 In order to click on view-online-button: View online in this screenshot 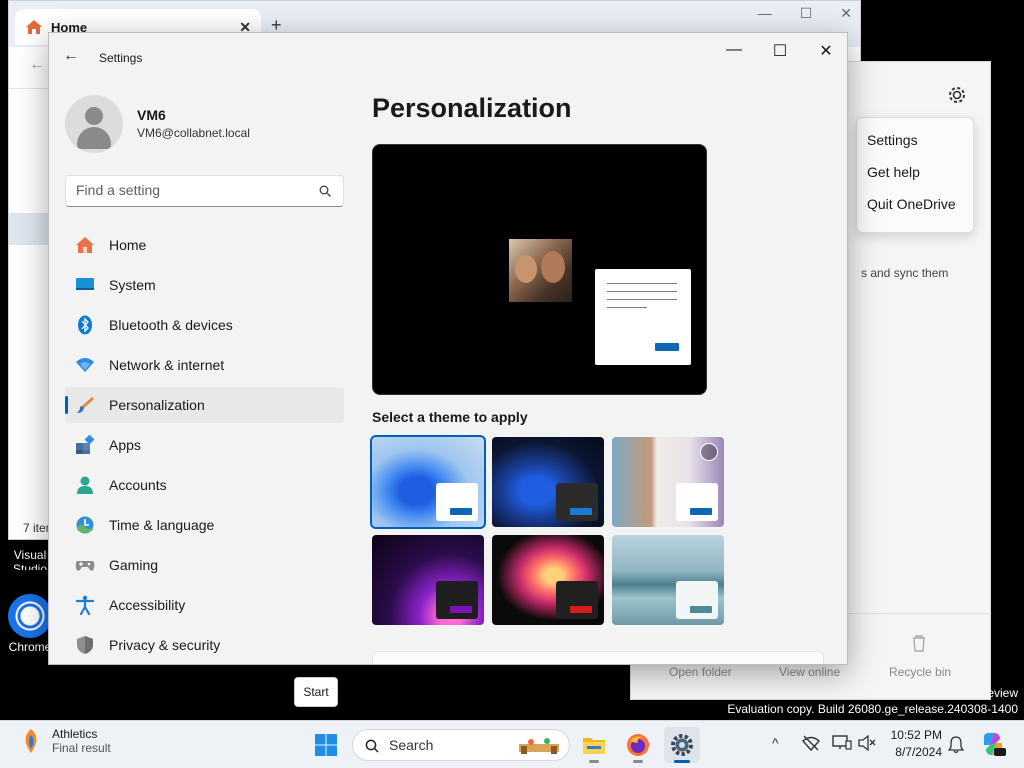, I will do `click(809, 672)`.